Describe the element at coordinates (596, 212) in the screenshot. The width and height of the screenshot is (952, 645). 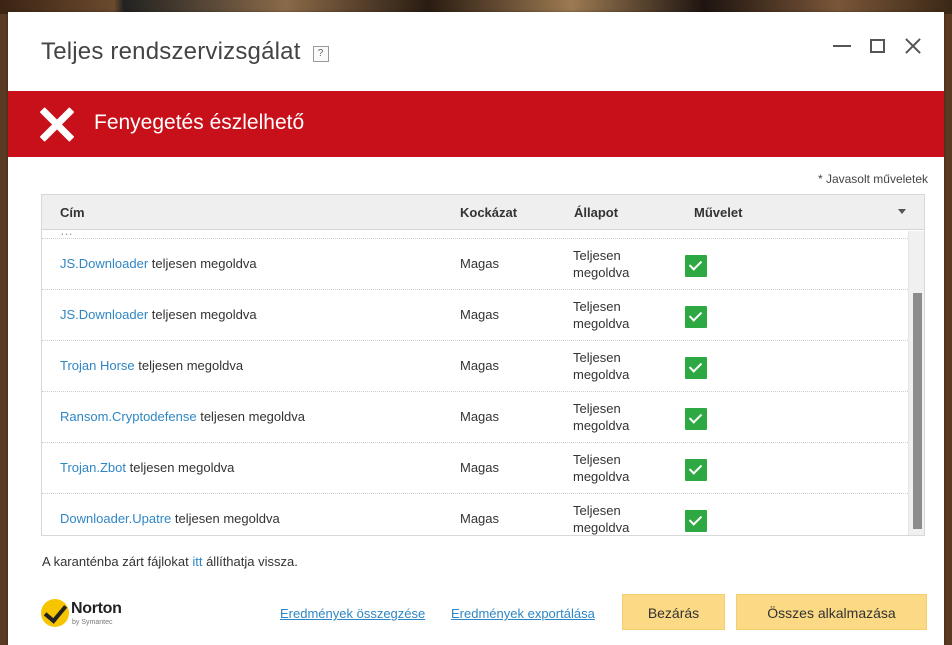
I see `column-header-status: Állapot` at that location.